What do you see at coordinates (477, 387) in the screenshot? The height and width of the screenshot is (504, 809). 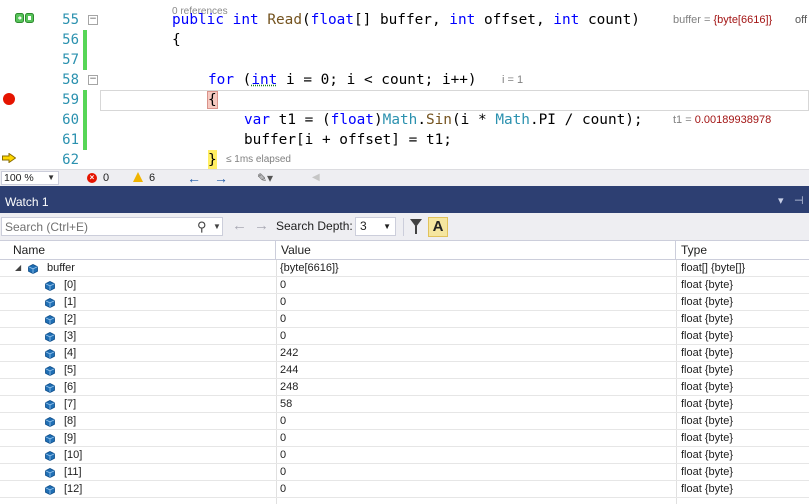 I see `watch-value-cell: 248` at bounding box center [477, 387].